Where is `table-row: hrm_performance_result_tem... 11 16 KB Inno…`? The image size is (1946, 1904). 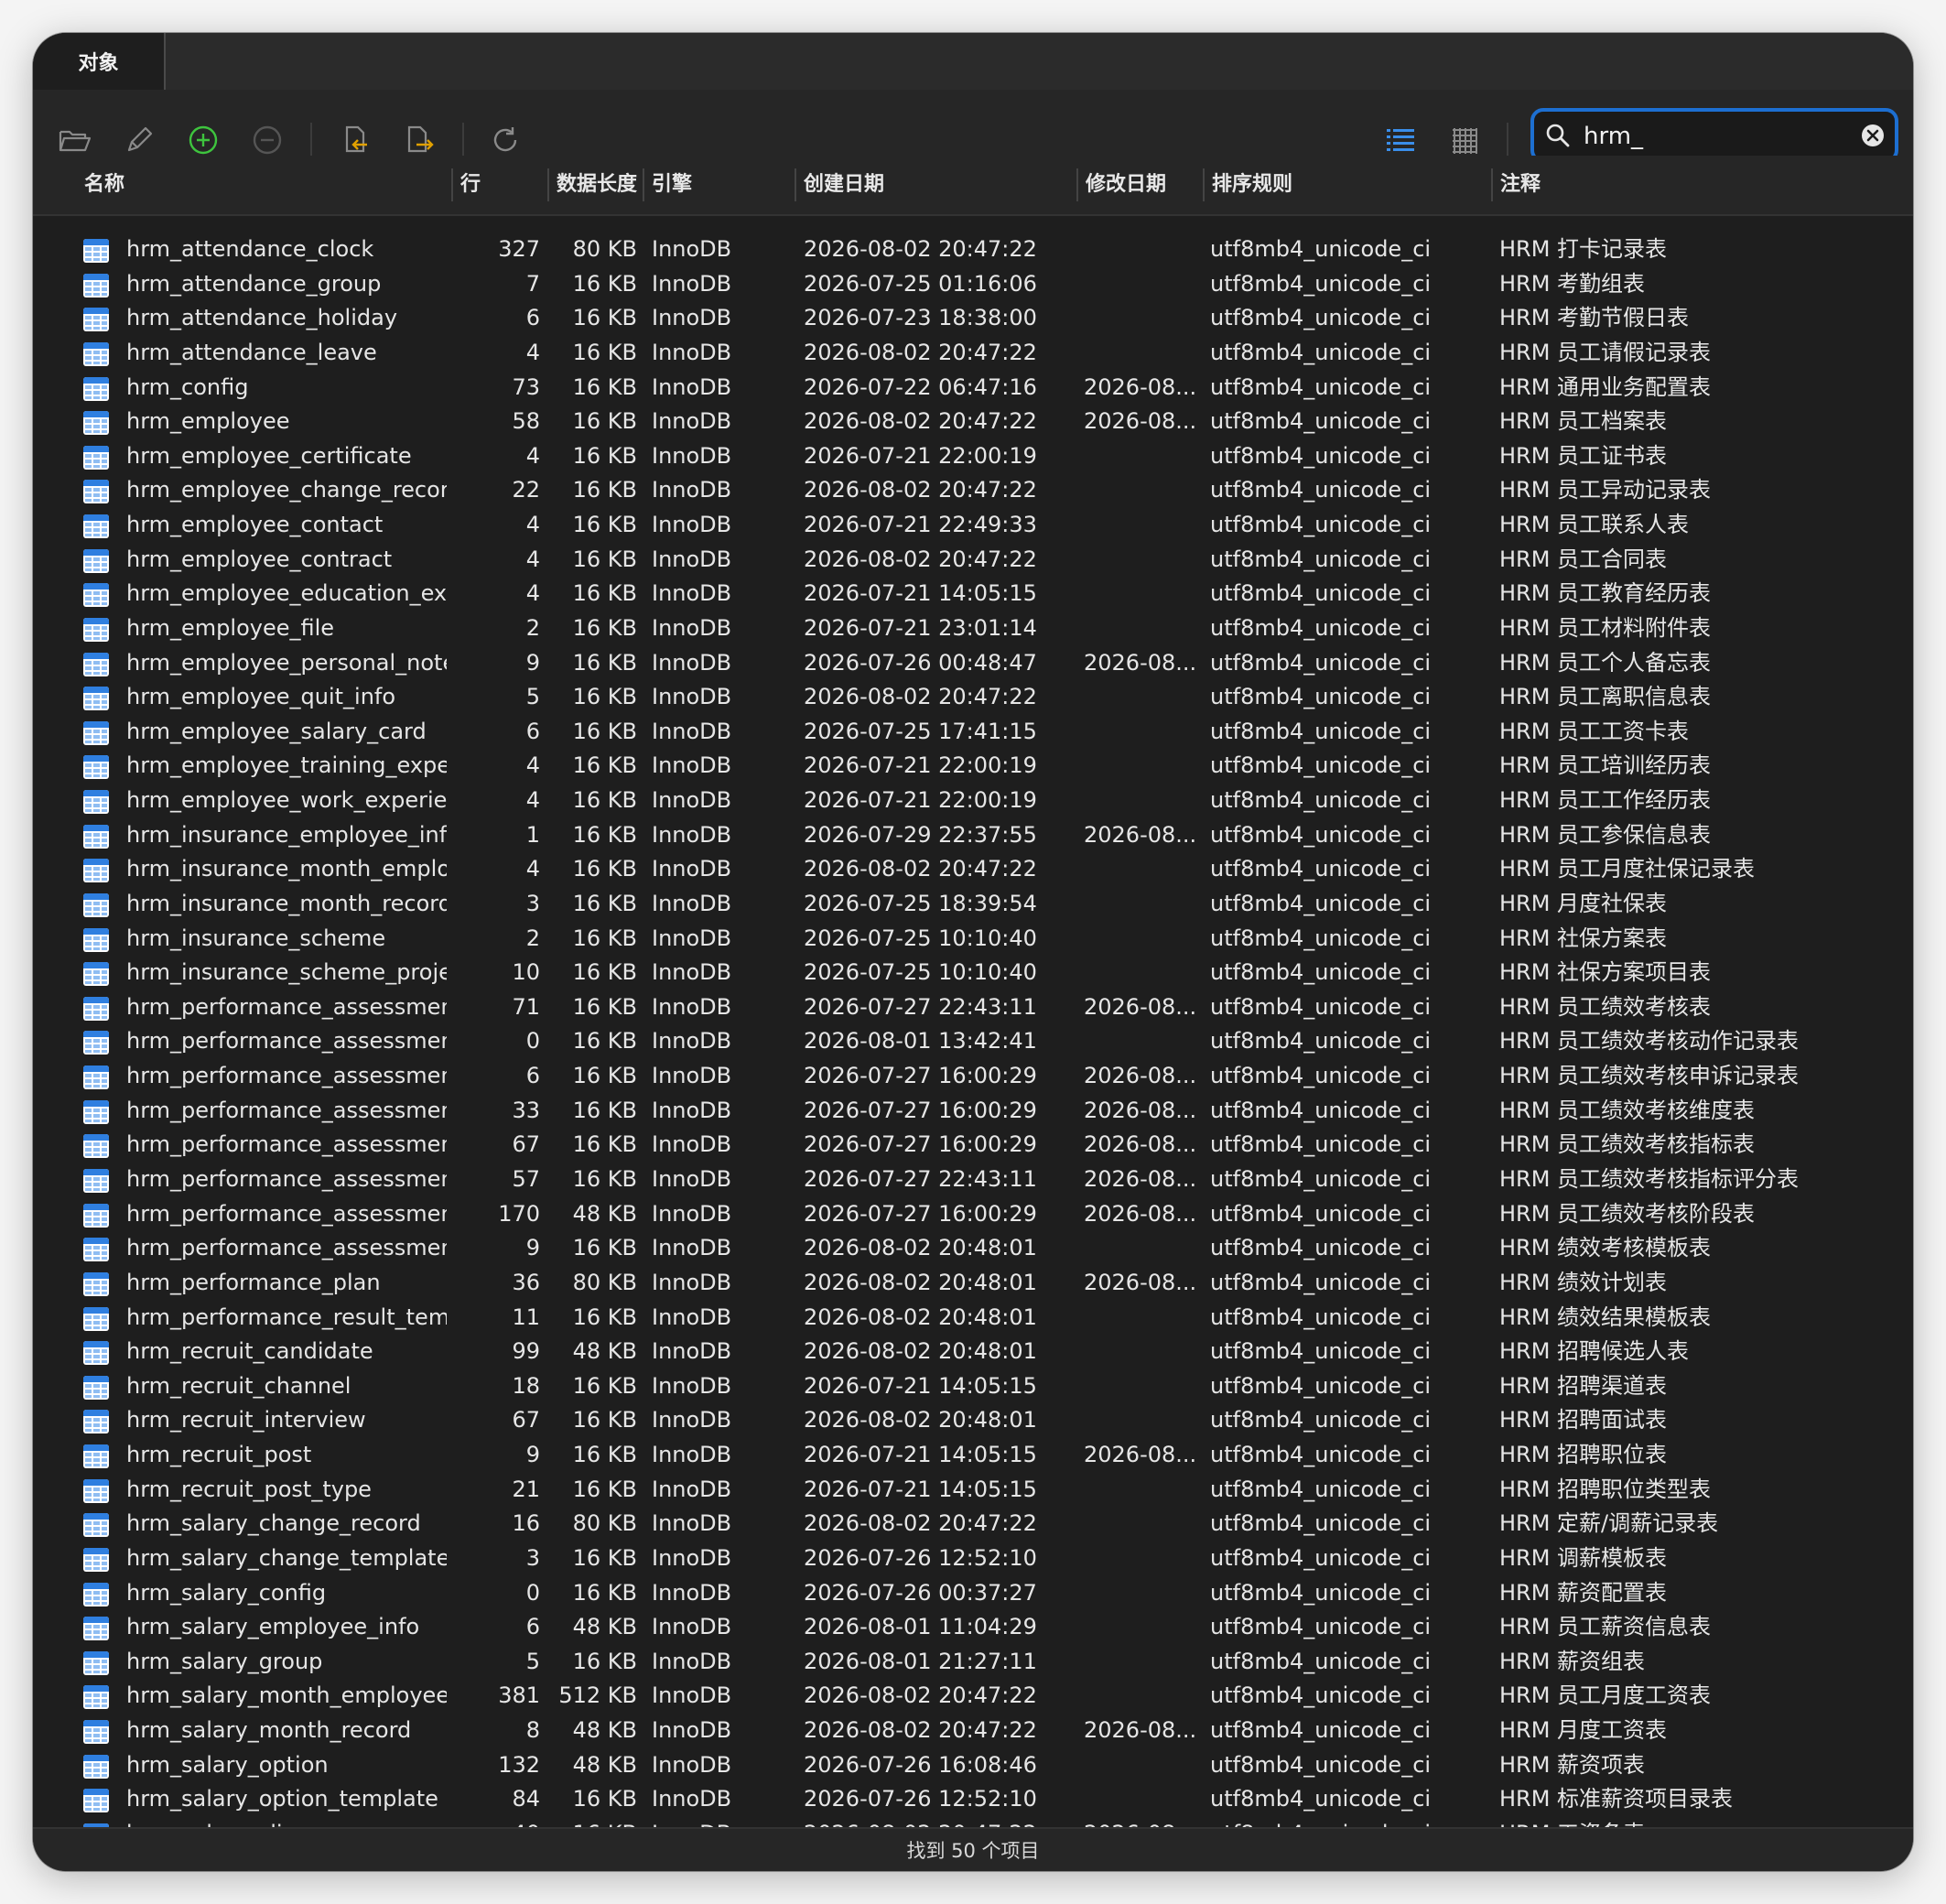
table-row: hrm_performance_result_tem... 11 16 KB Inno… is located at coordinates (973, 1318).